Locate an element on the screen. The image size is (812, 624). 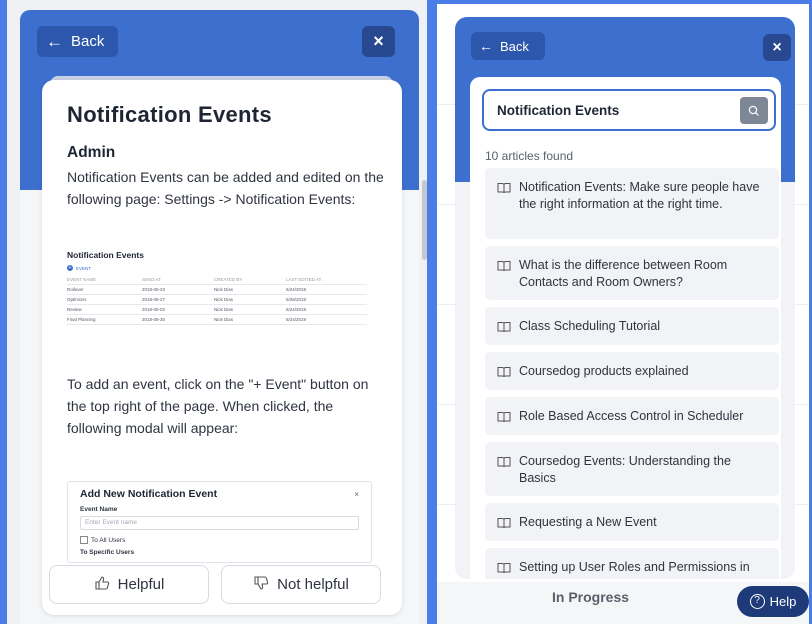
list-item: Role Based Access Control in Scheduler is located at coordinates (632, 416).